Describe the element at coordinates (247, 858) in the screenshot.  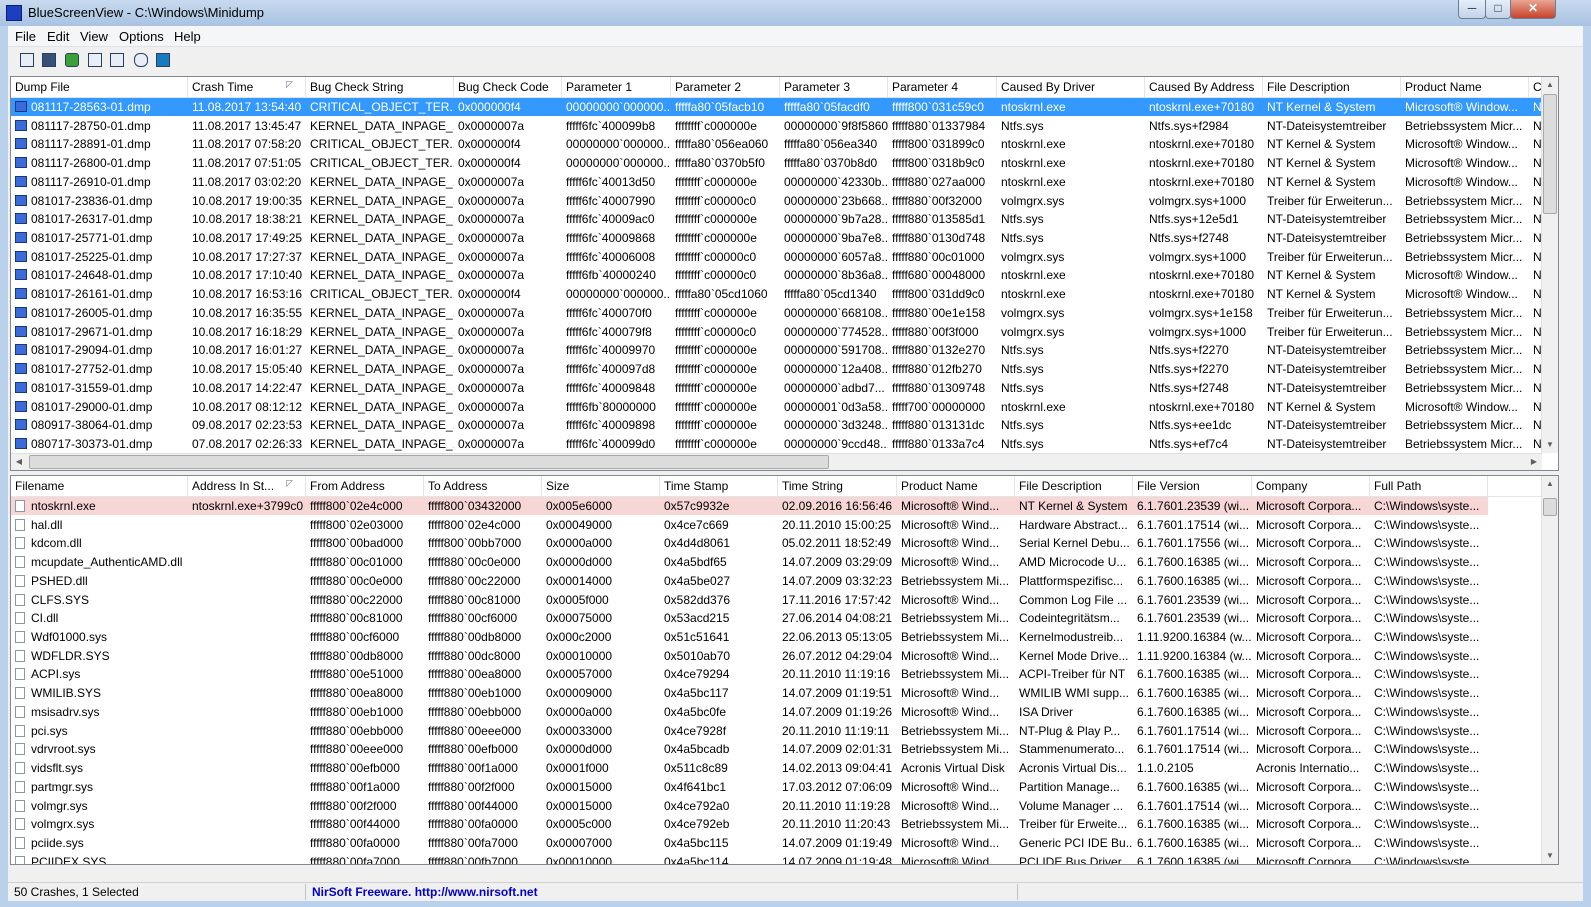
I see `module-cell` at that location.